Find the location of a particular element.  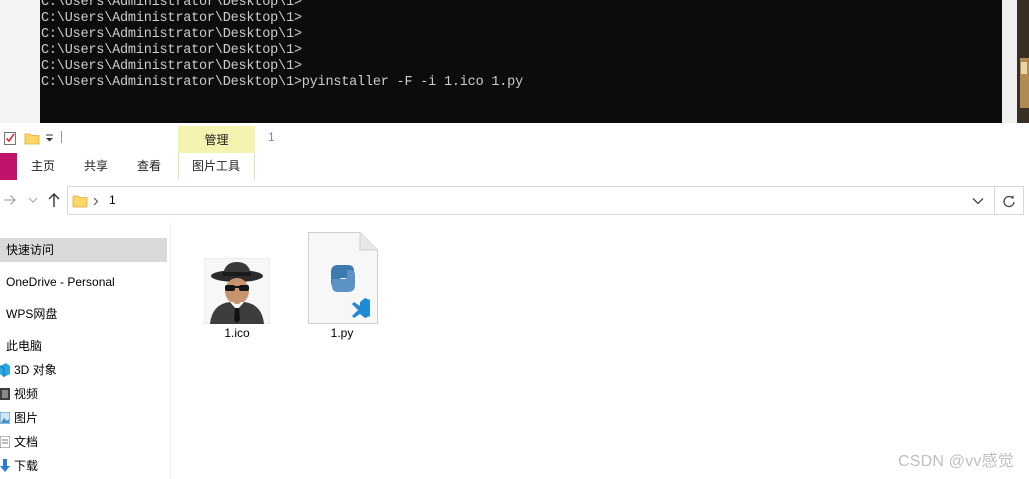

watermark: CSDN @vv感觉 is located at coordinates (955, 461).